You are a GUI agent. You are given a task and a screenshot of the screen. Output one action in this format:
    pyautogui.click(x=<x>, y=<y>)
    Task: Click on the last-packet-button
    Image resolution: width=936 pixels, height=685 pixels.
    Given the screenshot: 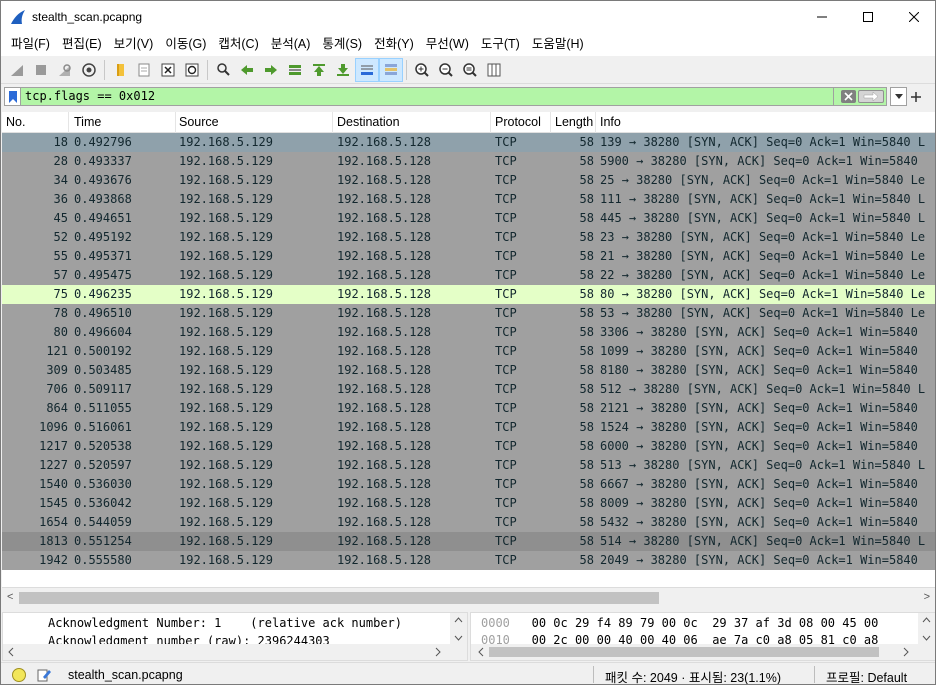 What is the action you would take?
    pyautogui.click(x=343, y=70)
    